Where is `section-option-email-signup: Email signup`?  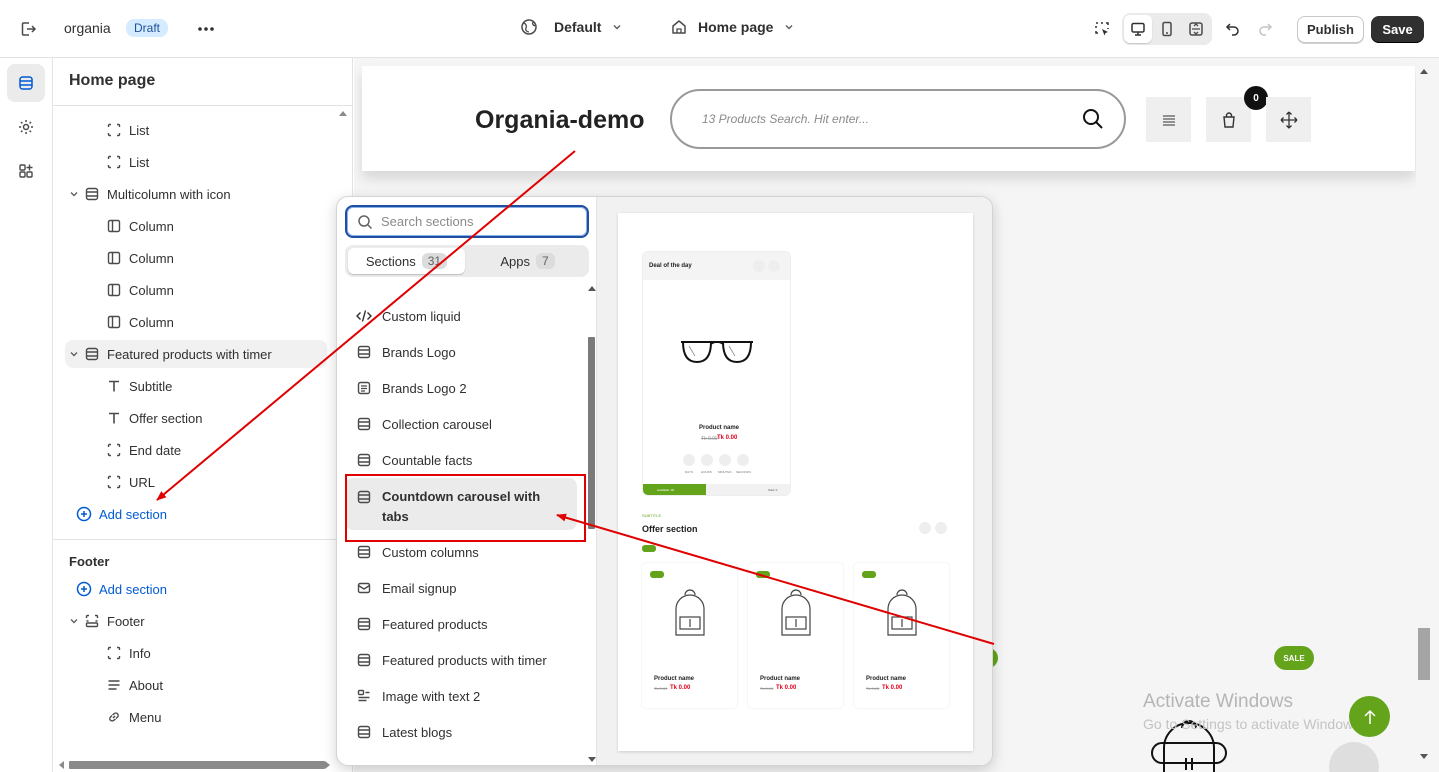
section-option-email-signup: Email signup is located at coordinates (461, 588).